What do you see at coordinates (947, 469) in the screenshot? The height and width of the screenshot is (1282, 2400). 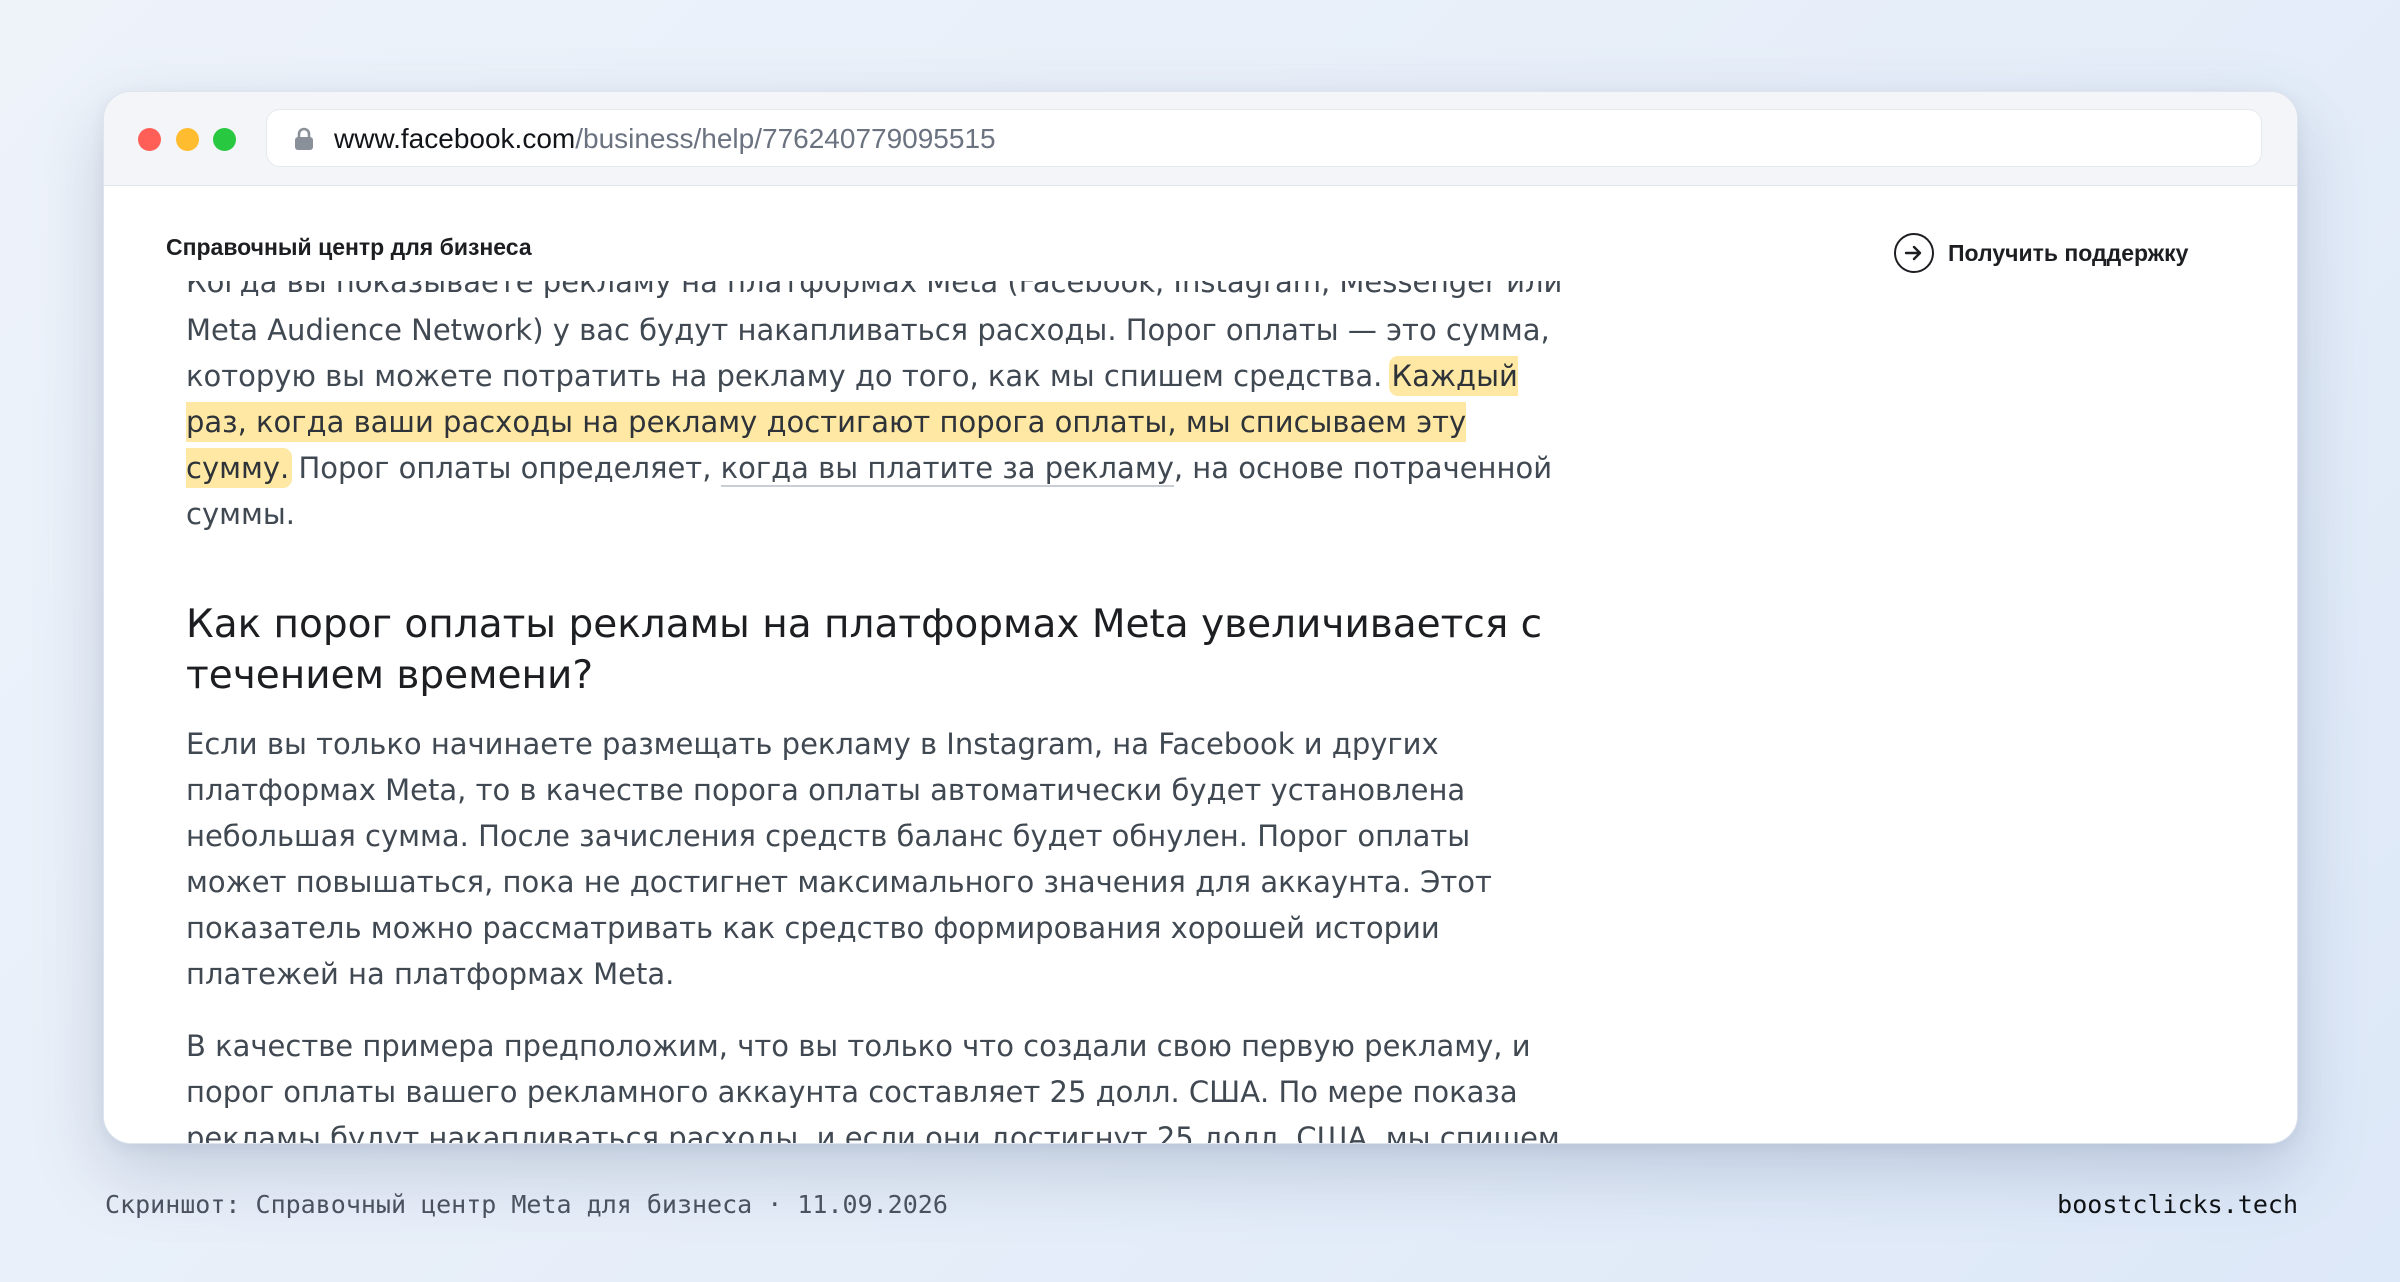 I see `link-when-you-pay: когда вы платите за рекламу` at bounding box center [947, 469].